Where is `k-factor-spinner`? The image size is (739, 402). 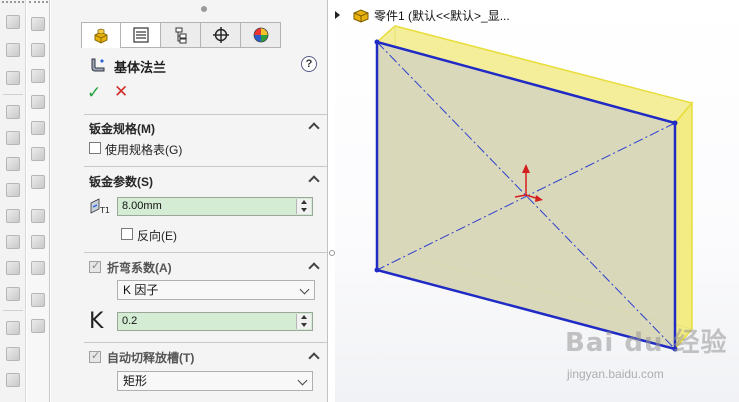 k-factor-spinner is located at coordinates (303, 321).